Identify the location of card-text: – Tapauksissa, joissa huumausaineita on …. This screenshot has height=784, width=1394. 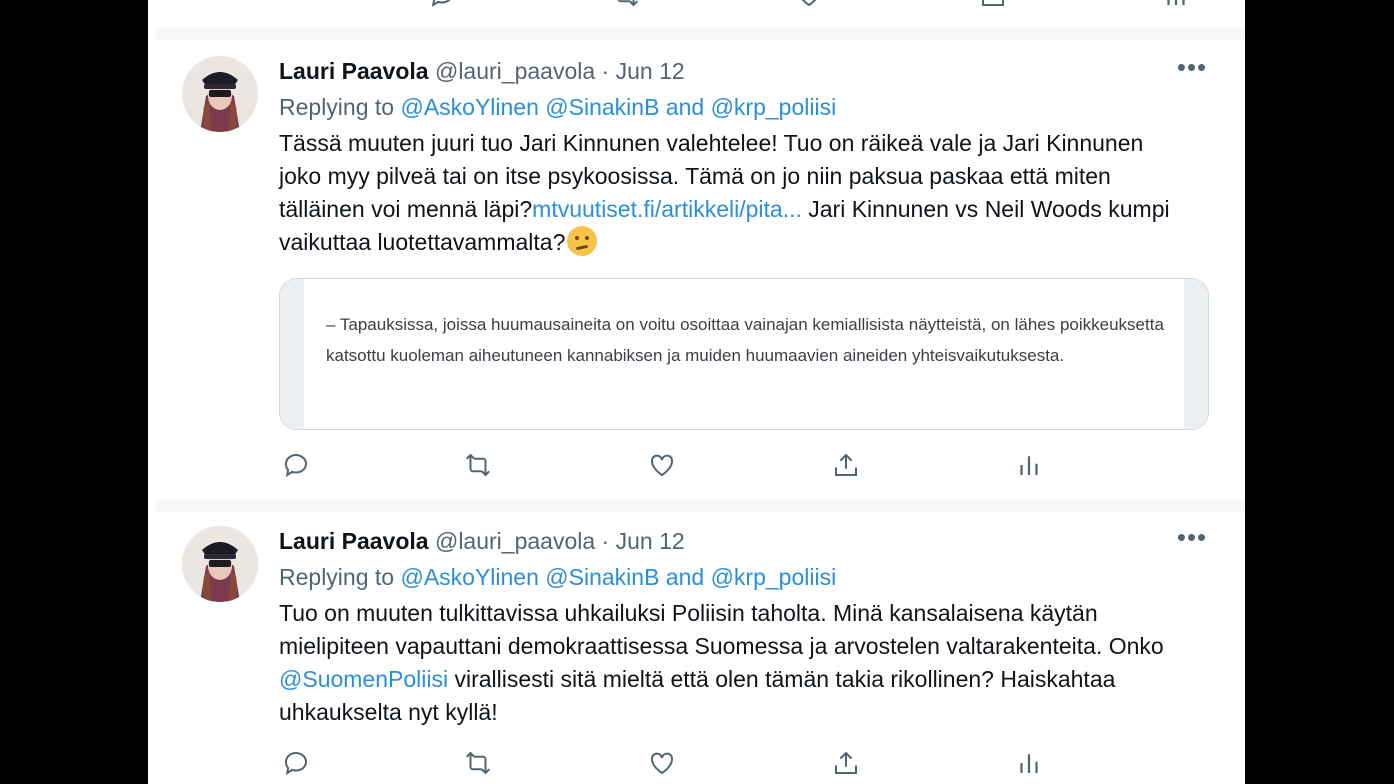
(745, 340).